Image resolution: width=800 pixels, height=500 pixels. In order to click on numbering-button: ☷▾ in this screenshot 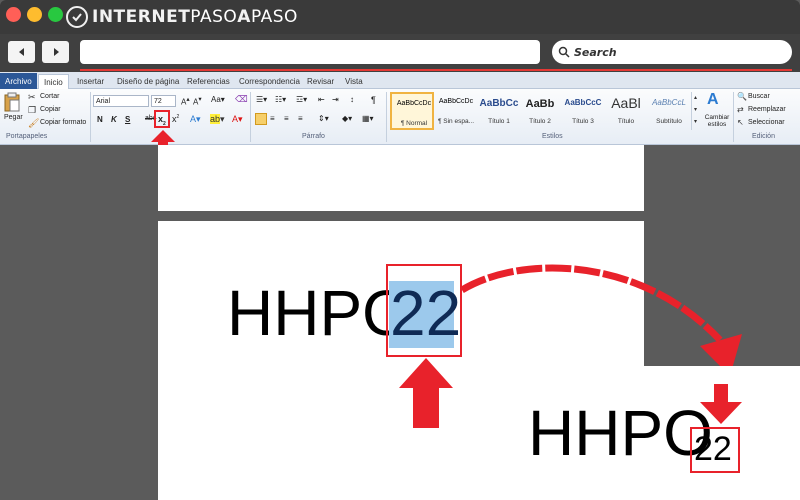, I will do `click(280, 99)`.